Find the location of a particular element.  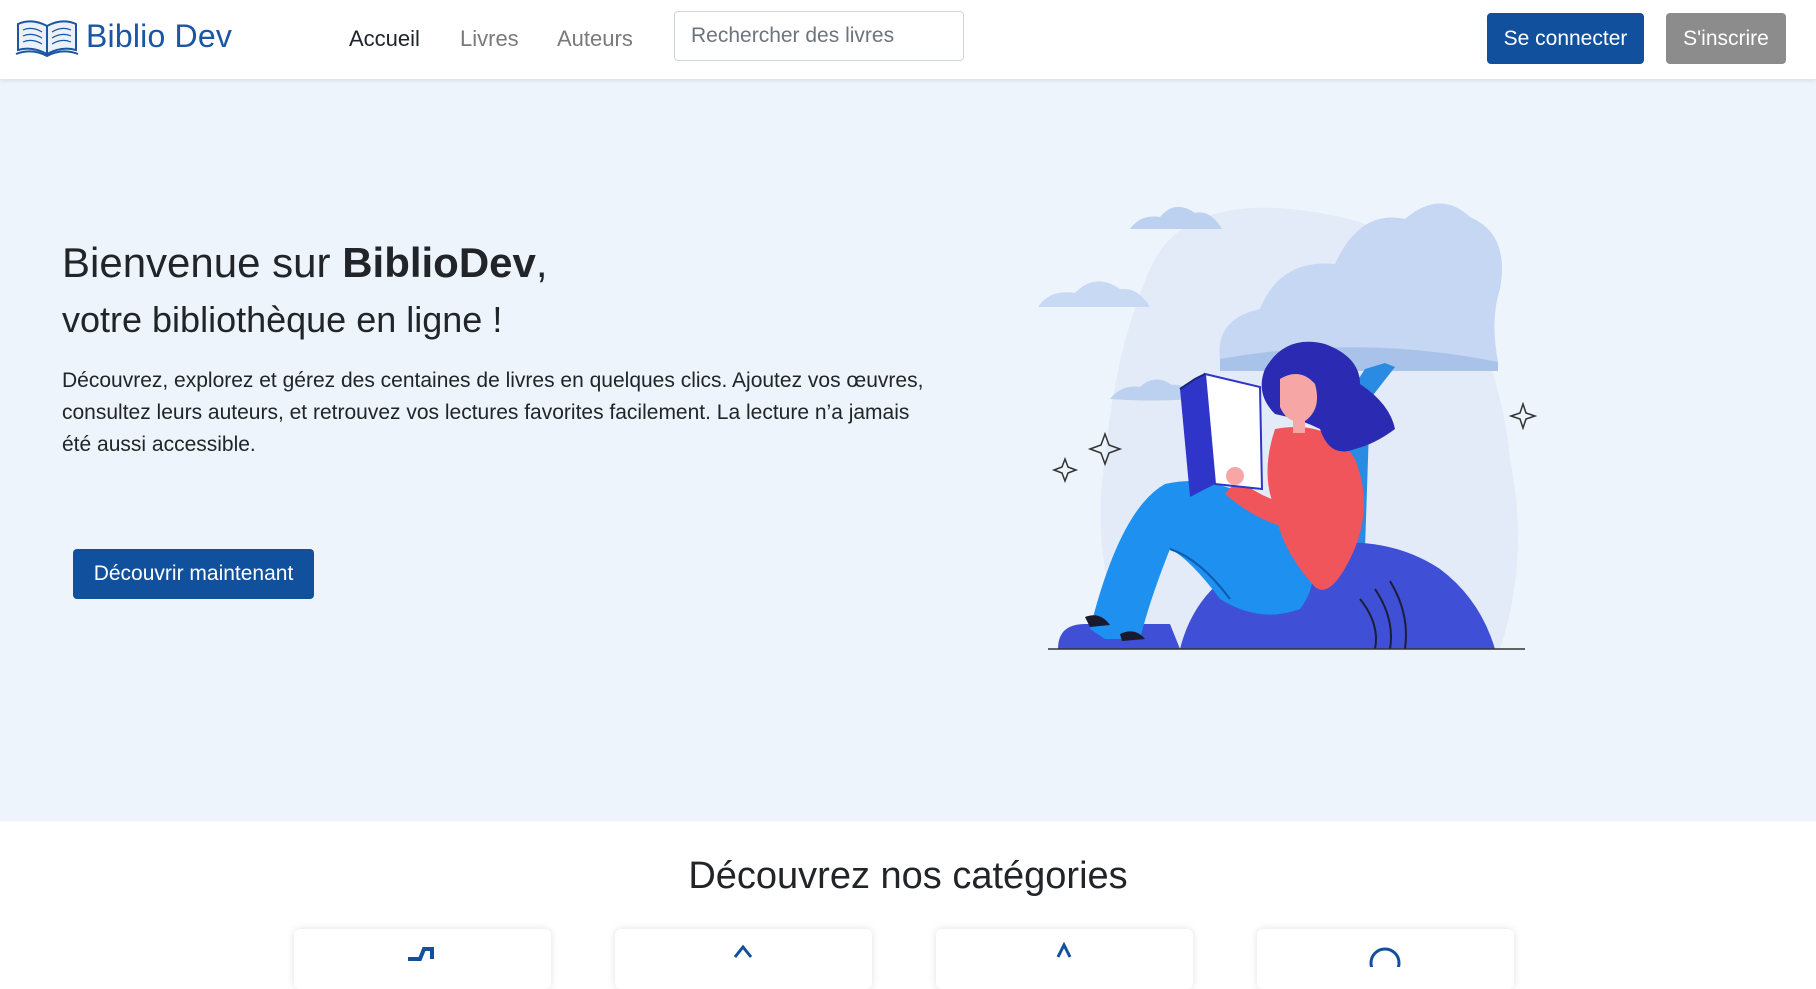

woman-reading-illustration is located at coordinates (1288, 426).